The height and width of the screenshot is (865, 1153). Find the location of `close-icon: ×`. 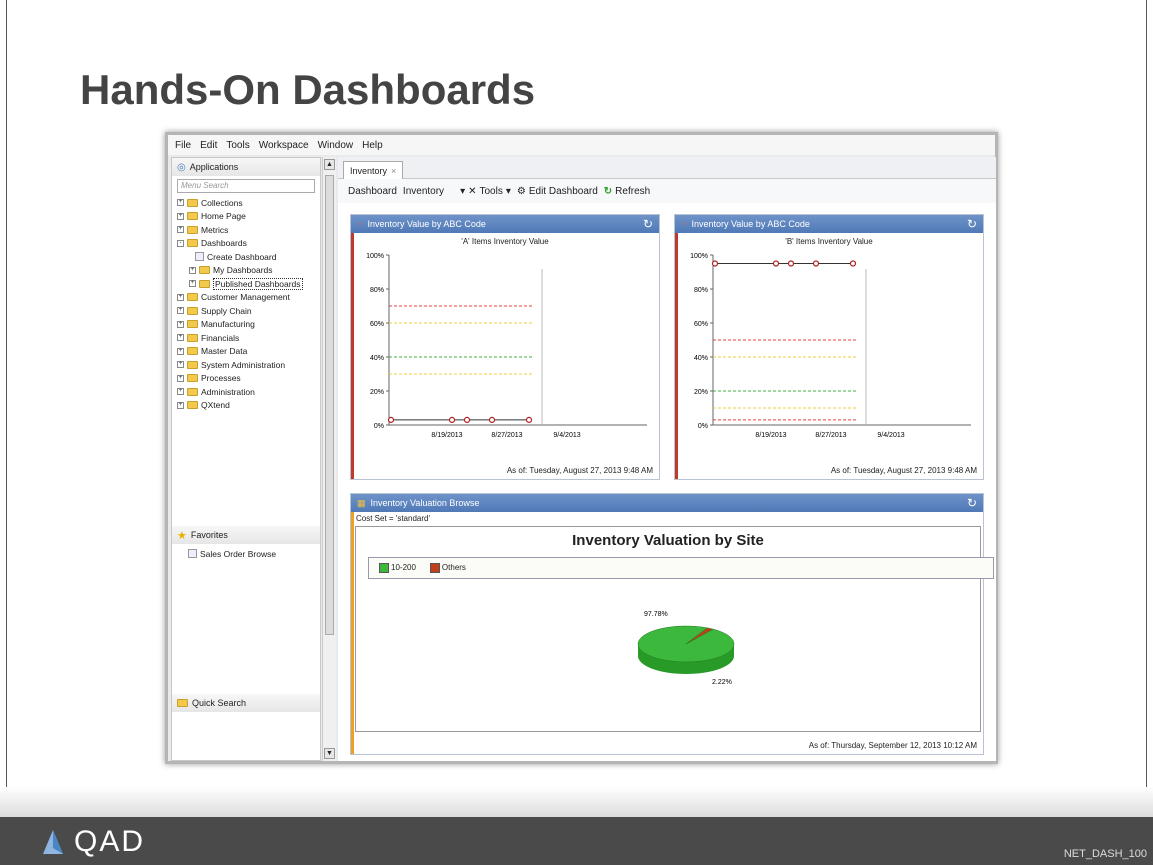

close-icon: × is located at coordinates (393, 171).